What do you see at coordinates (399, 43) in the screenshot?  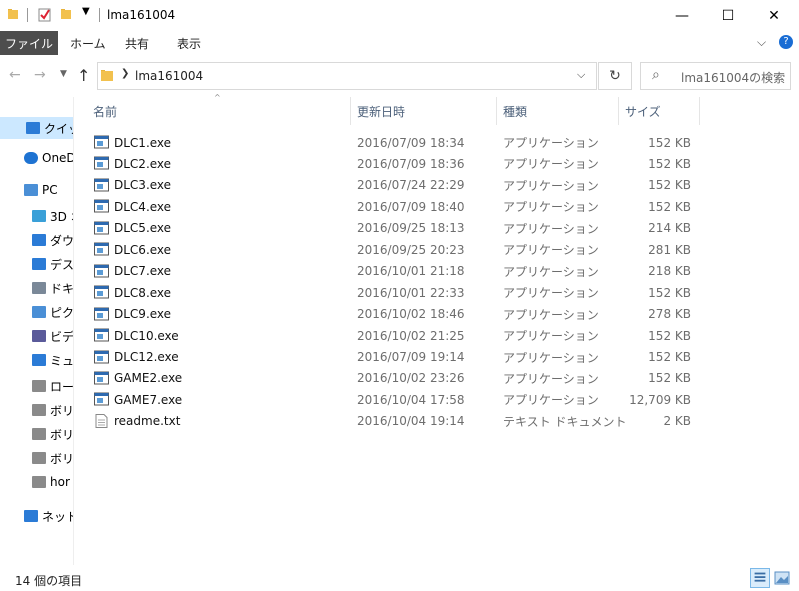 I see `ribbon-tabs` at bounding box center [399, 43].